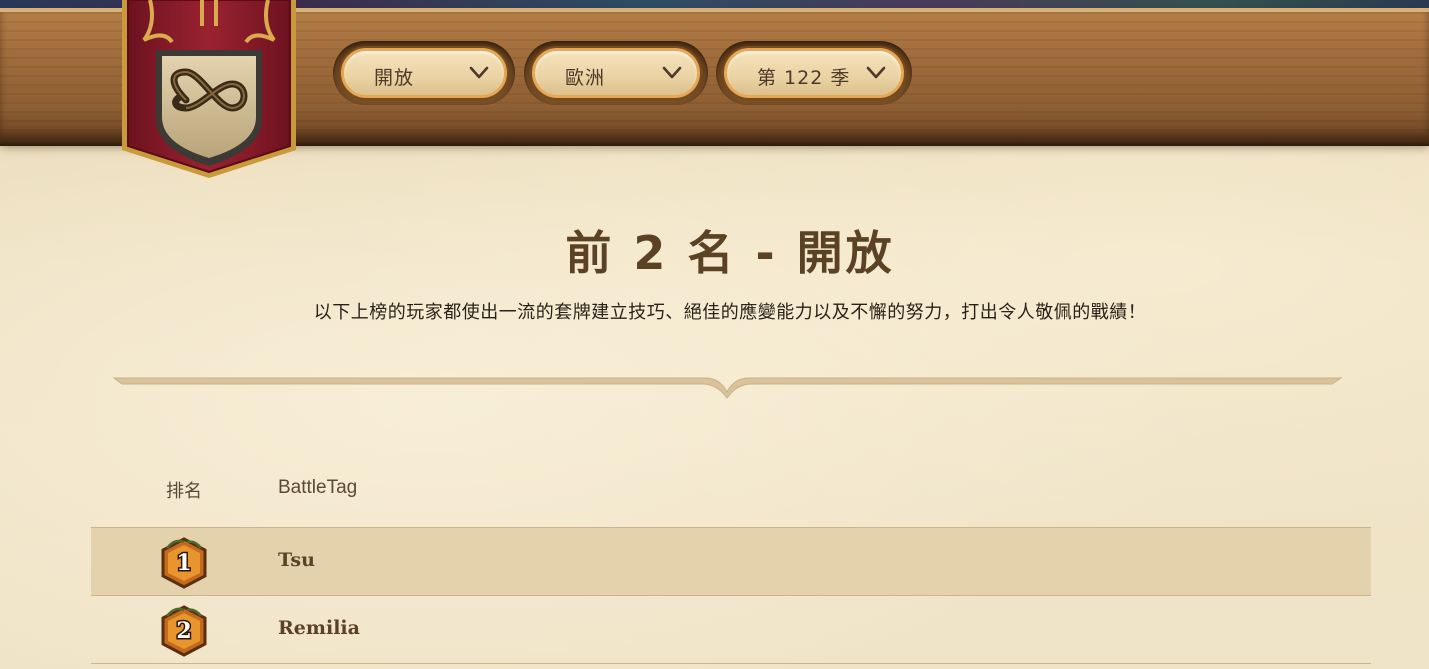 Image resolution: width=1429 pixels, height=669 pixels. What do you see at coordinates (296, 560) in the screenshot?
I see `player-battletag: Tsu` at bounding box center [296, 560].